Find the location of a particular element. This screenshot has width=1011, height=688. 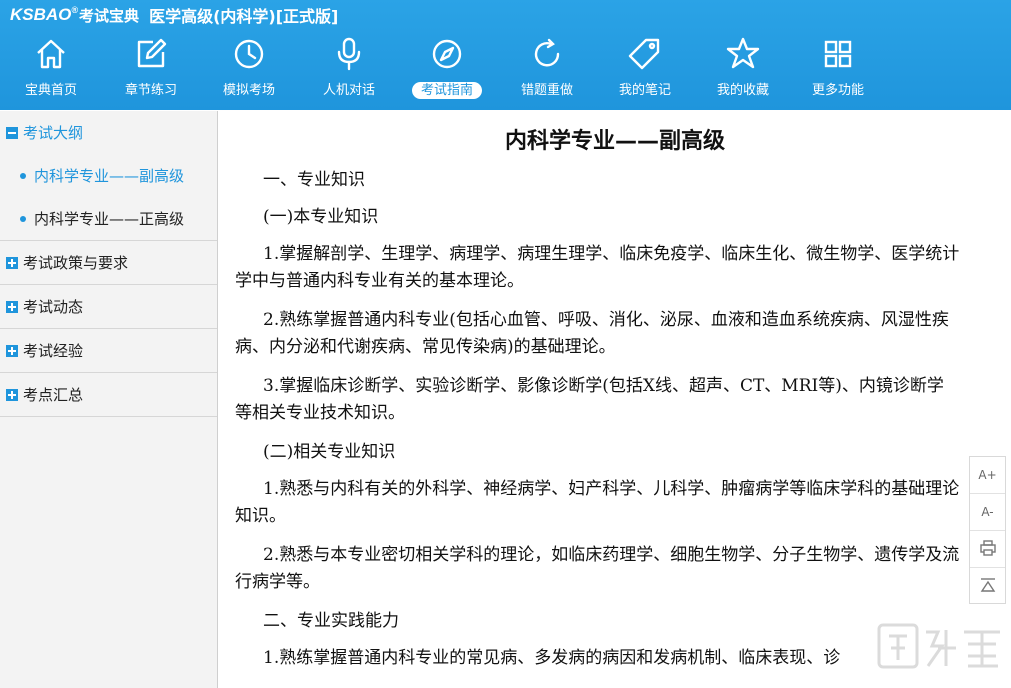

ksbao-logo: KSBAO® is located at coordinates (44, 14).